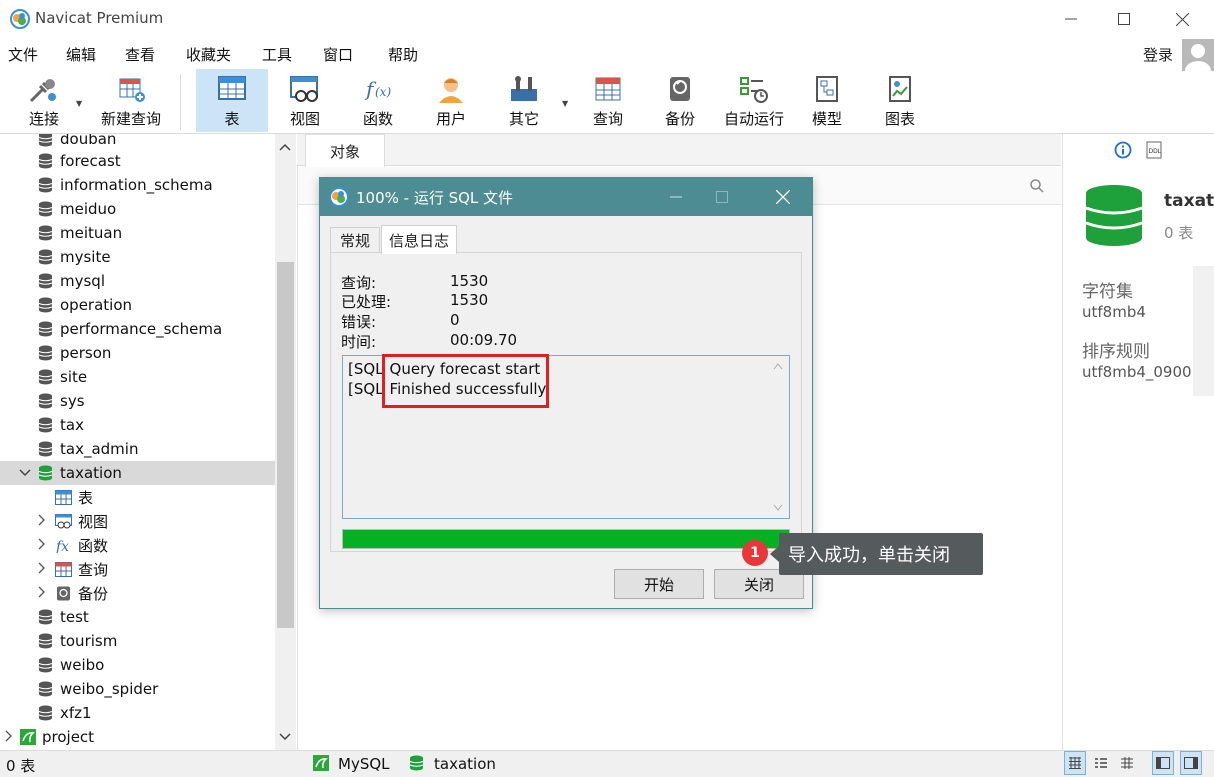  I want to click on dialog-minimize-button, so click(676, 197).